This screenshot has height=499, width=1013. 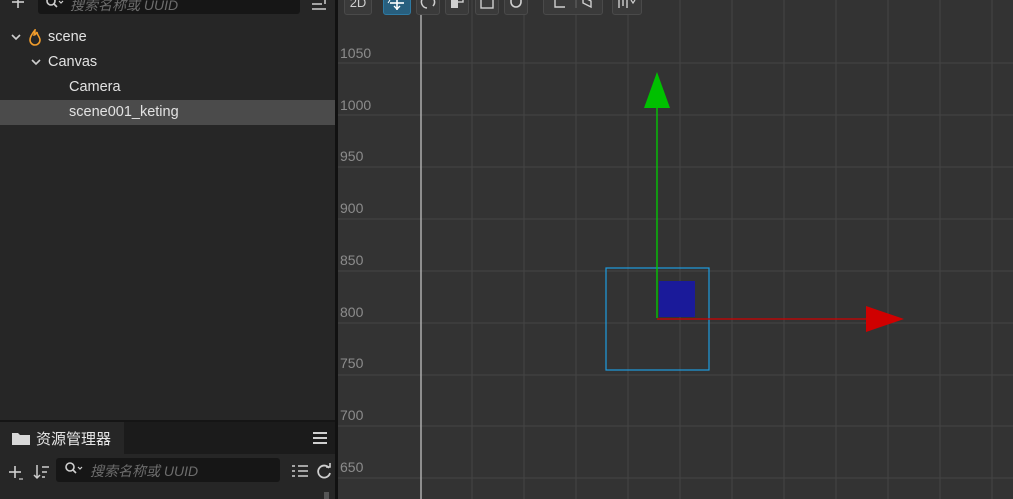 What do you see at coordinates (352, 312) in the screenshot?
I see `y-axis-label: 800` at bounding box center [352, 312].